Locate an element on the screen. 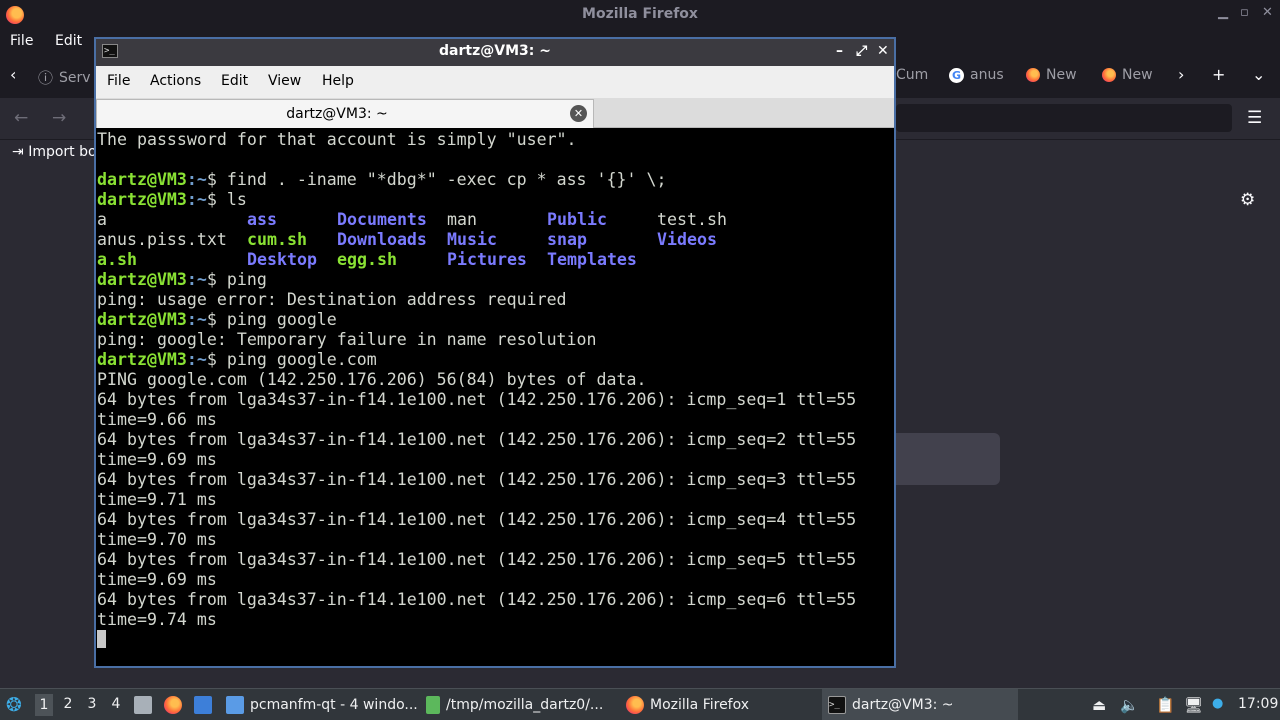 This screenshot has height=720, width=1280. menu-actions: Actions is located at coordinates (175, 81).